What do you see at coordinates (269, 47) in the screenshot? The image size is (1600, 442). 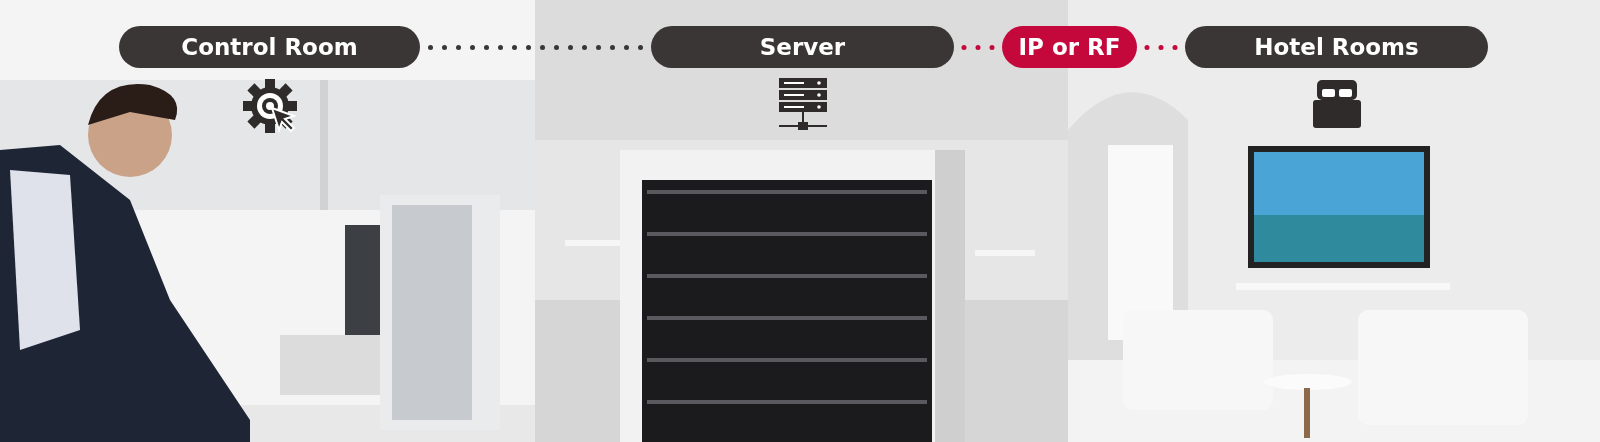 I see `stage-label: Control Room` at bounding box center [269, 47].